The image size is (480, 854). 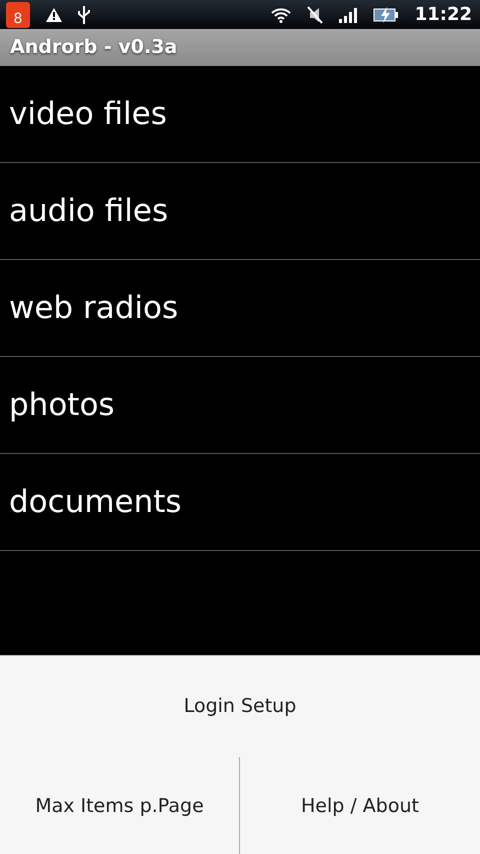 I want to click on list-item: photos, so click(x=57, y=405).